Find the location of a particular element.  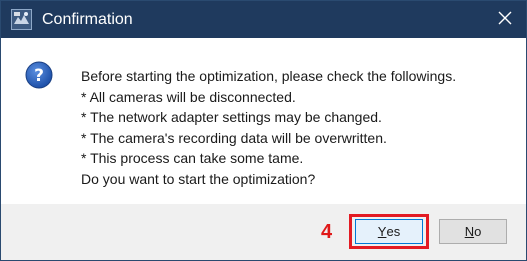

yes-button: Yes is located at coordinates (389, 231).